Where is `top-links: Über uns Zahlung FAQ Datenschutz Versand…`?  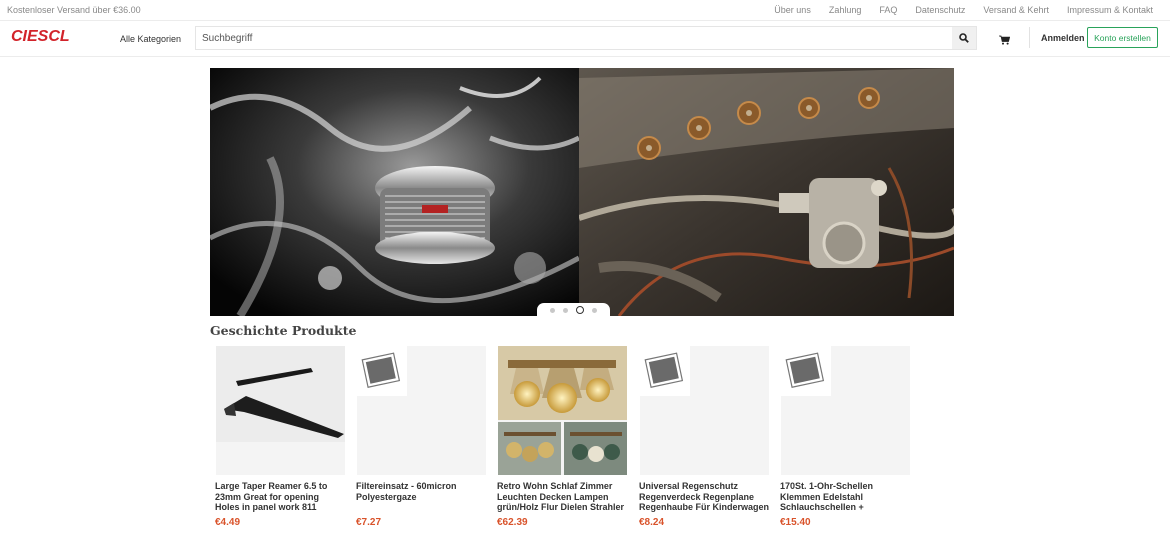 top-links: Über uns Zahlung FAQ Datenschutz Versand… is located at coordinates (963, 10).